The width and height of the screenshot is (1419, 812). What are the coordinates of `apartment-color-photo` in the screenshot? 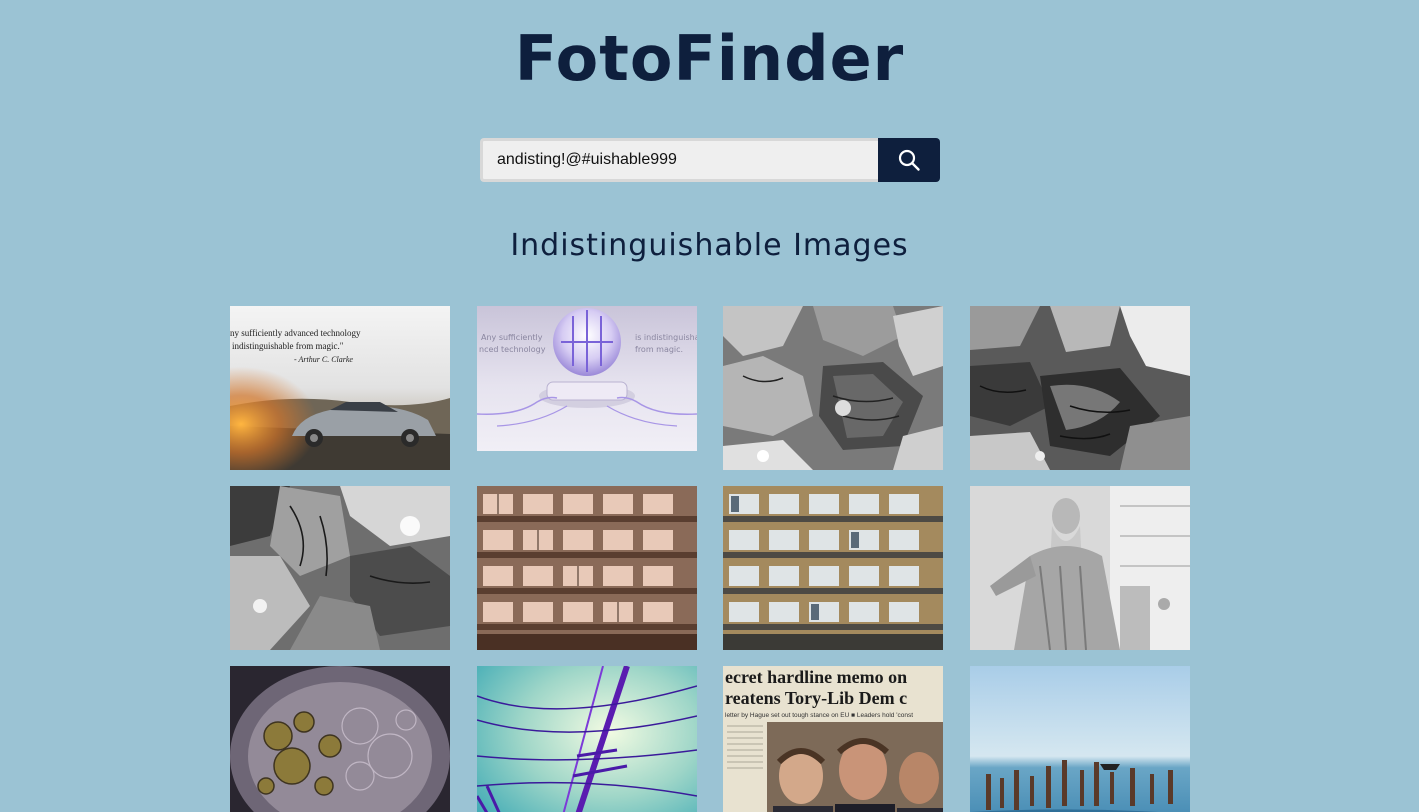 It's located at (833, 568).